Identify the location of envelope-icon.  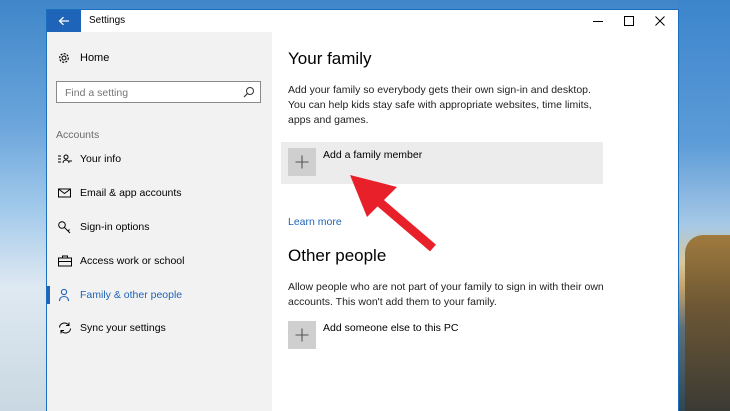
(64, 193).